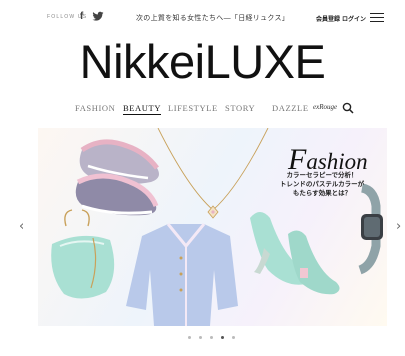 The width and height of the screenshot is (405, 356). What do you see at coordinates (83, 254) in the screenshot?
I see `mint-bag-image` at bounding box center [83, 254].